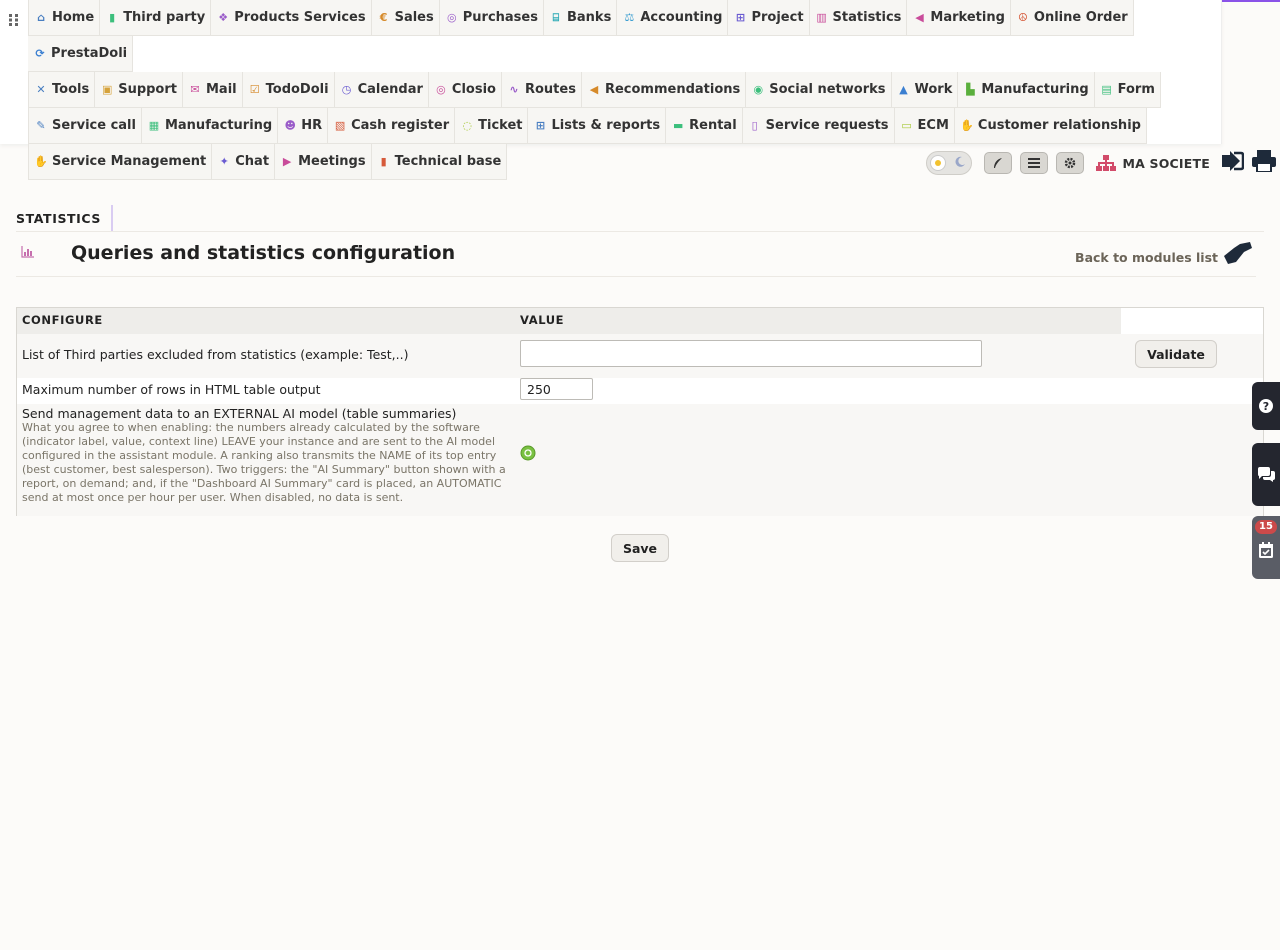 Image resolution: width=1280 pixels, height=950 pixels. What do you see at coordinates (827, 89) in the screenshot?
I see `menu-item-label: Social networks` at bounding box center [827, 89].